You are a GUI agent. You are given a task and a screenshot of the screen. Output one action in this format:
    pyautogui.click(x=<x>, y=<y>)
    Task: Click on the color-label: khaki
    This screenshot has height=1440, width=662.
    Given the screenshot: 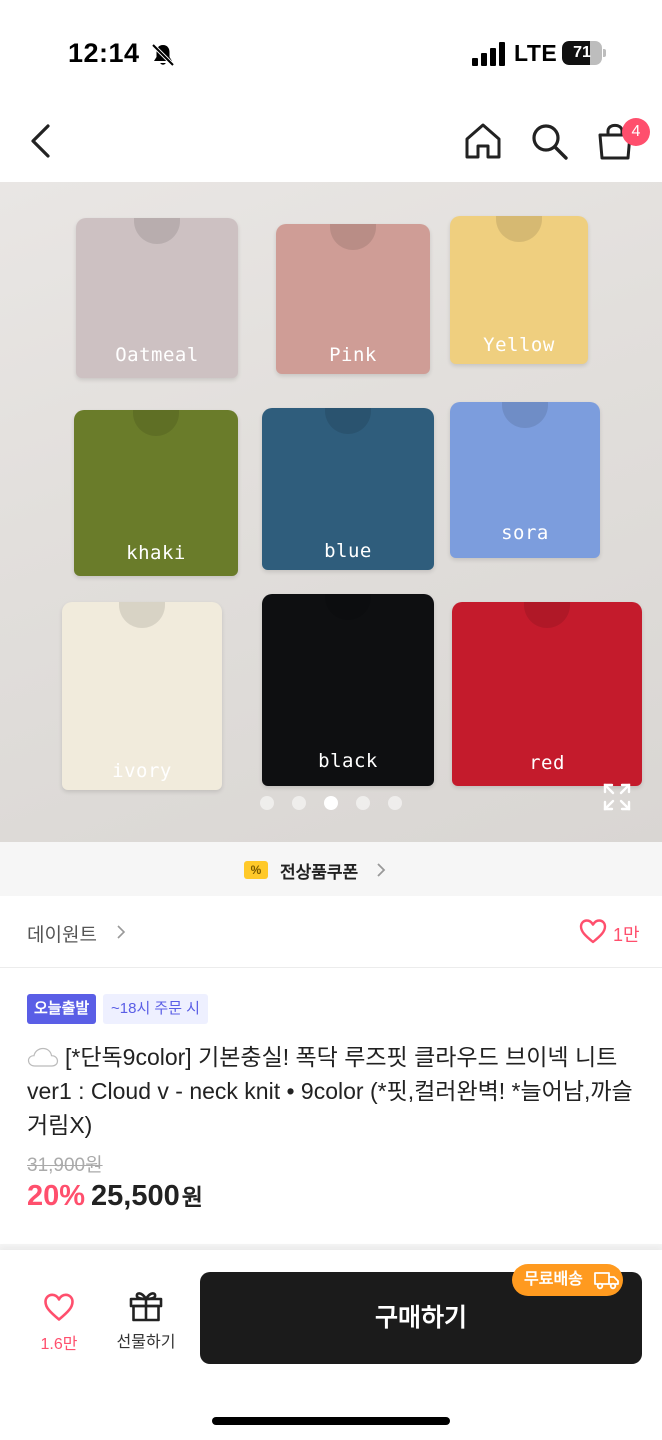 What is the action you would take?
    pyautogui.click(x=156, y=553)
    